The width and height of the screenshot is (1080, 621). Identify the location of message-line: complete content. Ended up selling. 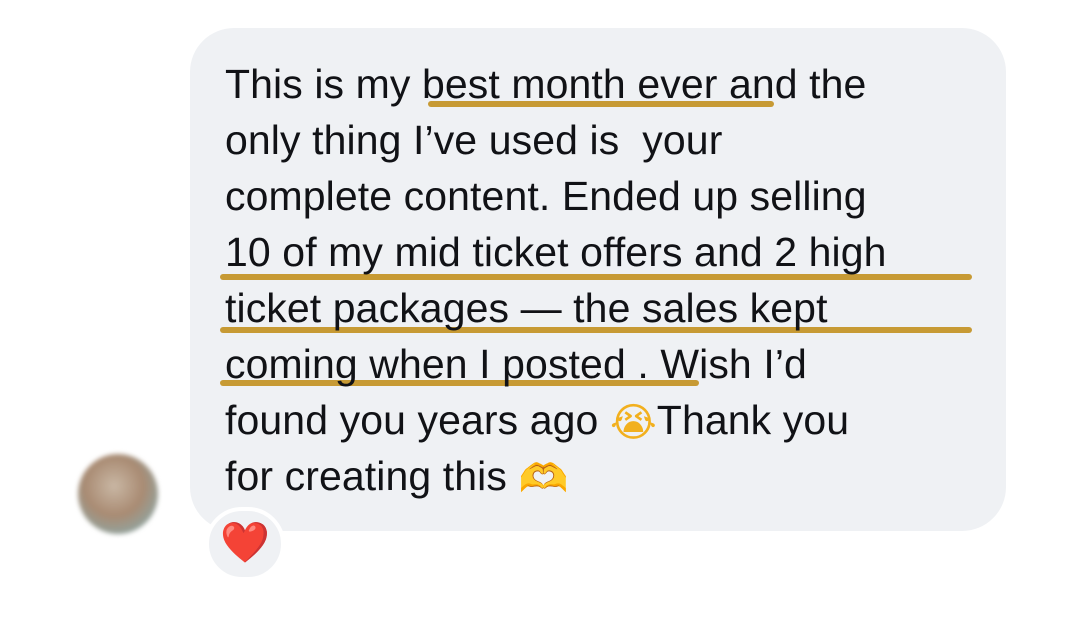
(546, 196).